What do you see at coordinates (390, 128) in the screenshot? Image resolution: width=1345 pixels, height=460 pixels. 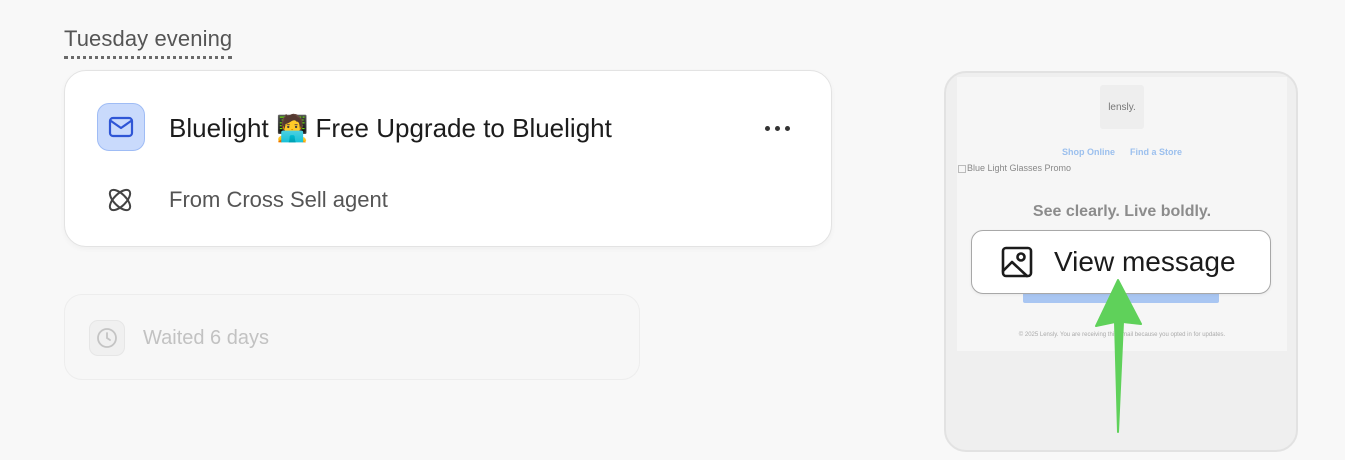 I see `email-subject: Bluelight 🧑‍💻 Free Upgrade to Bluelight` at bounding box center [390, 128].